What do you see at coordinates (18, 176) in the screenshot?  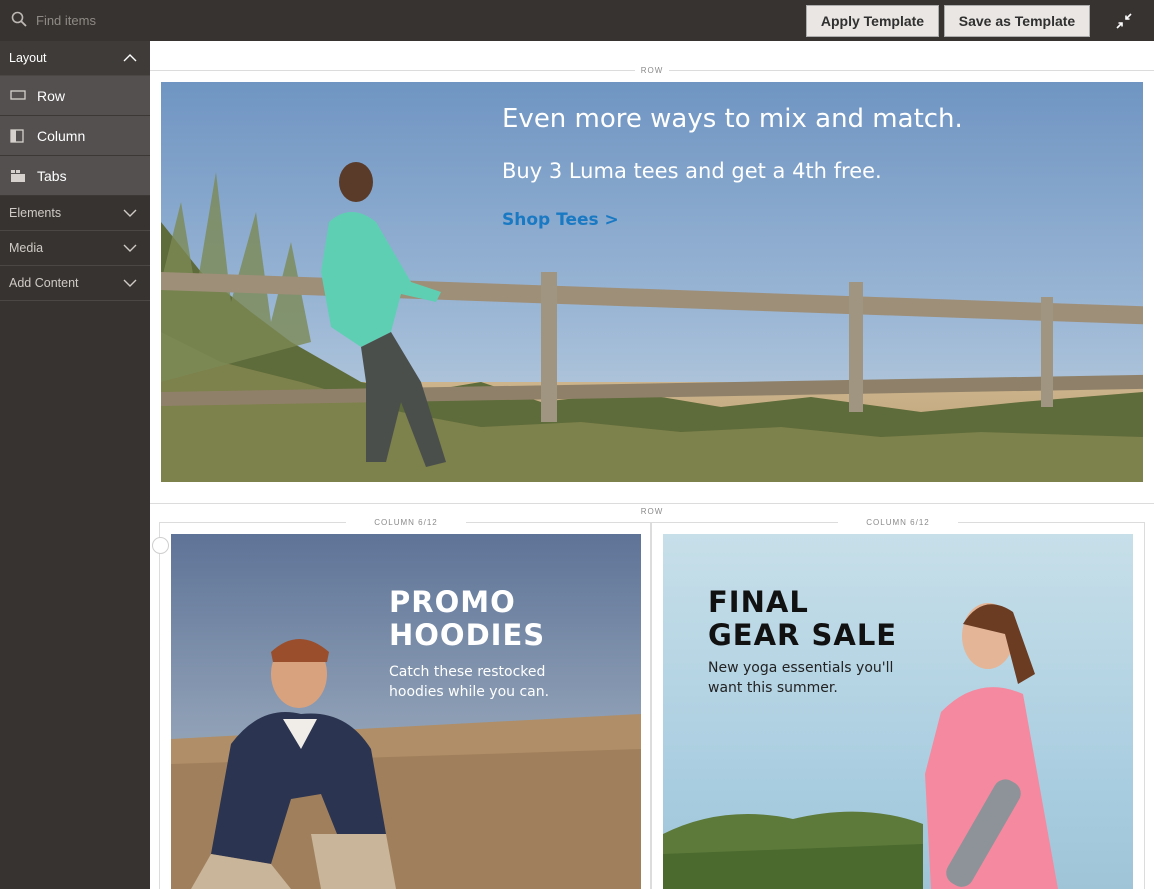 I see `tabs-icon` at bounding box center [18, 176].